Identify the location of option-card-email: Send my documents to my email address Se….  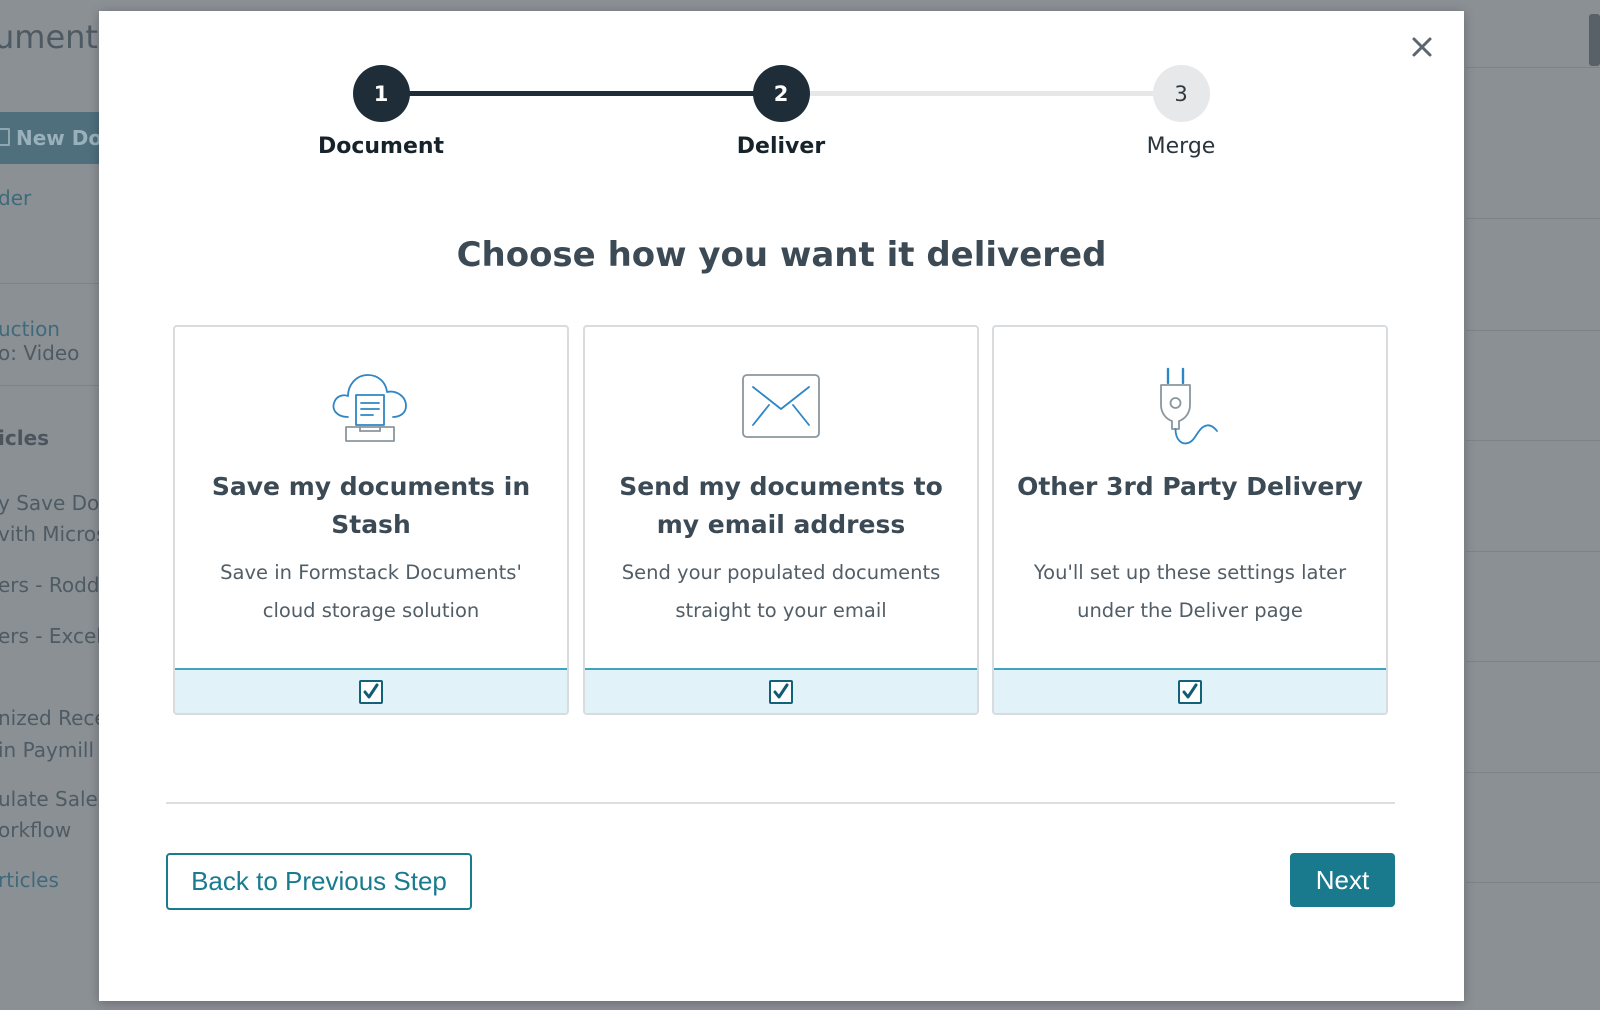
(781, 520).